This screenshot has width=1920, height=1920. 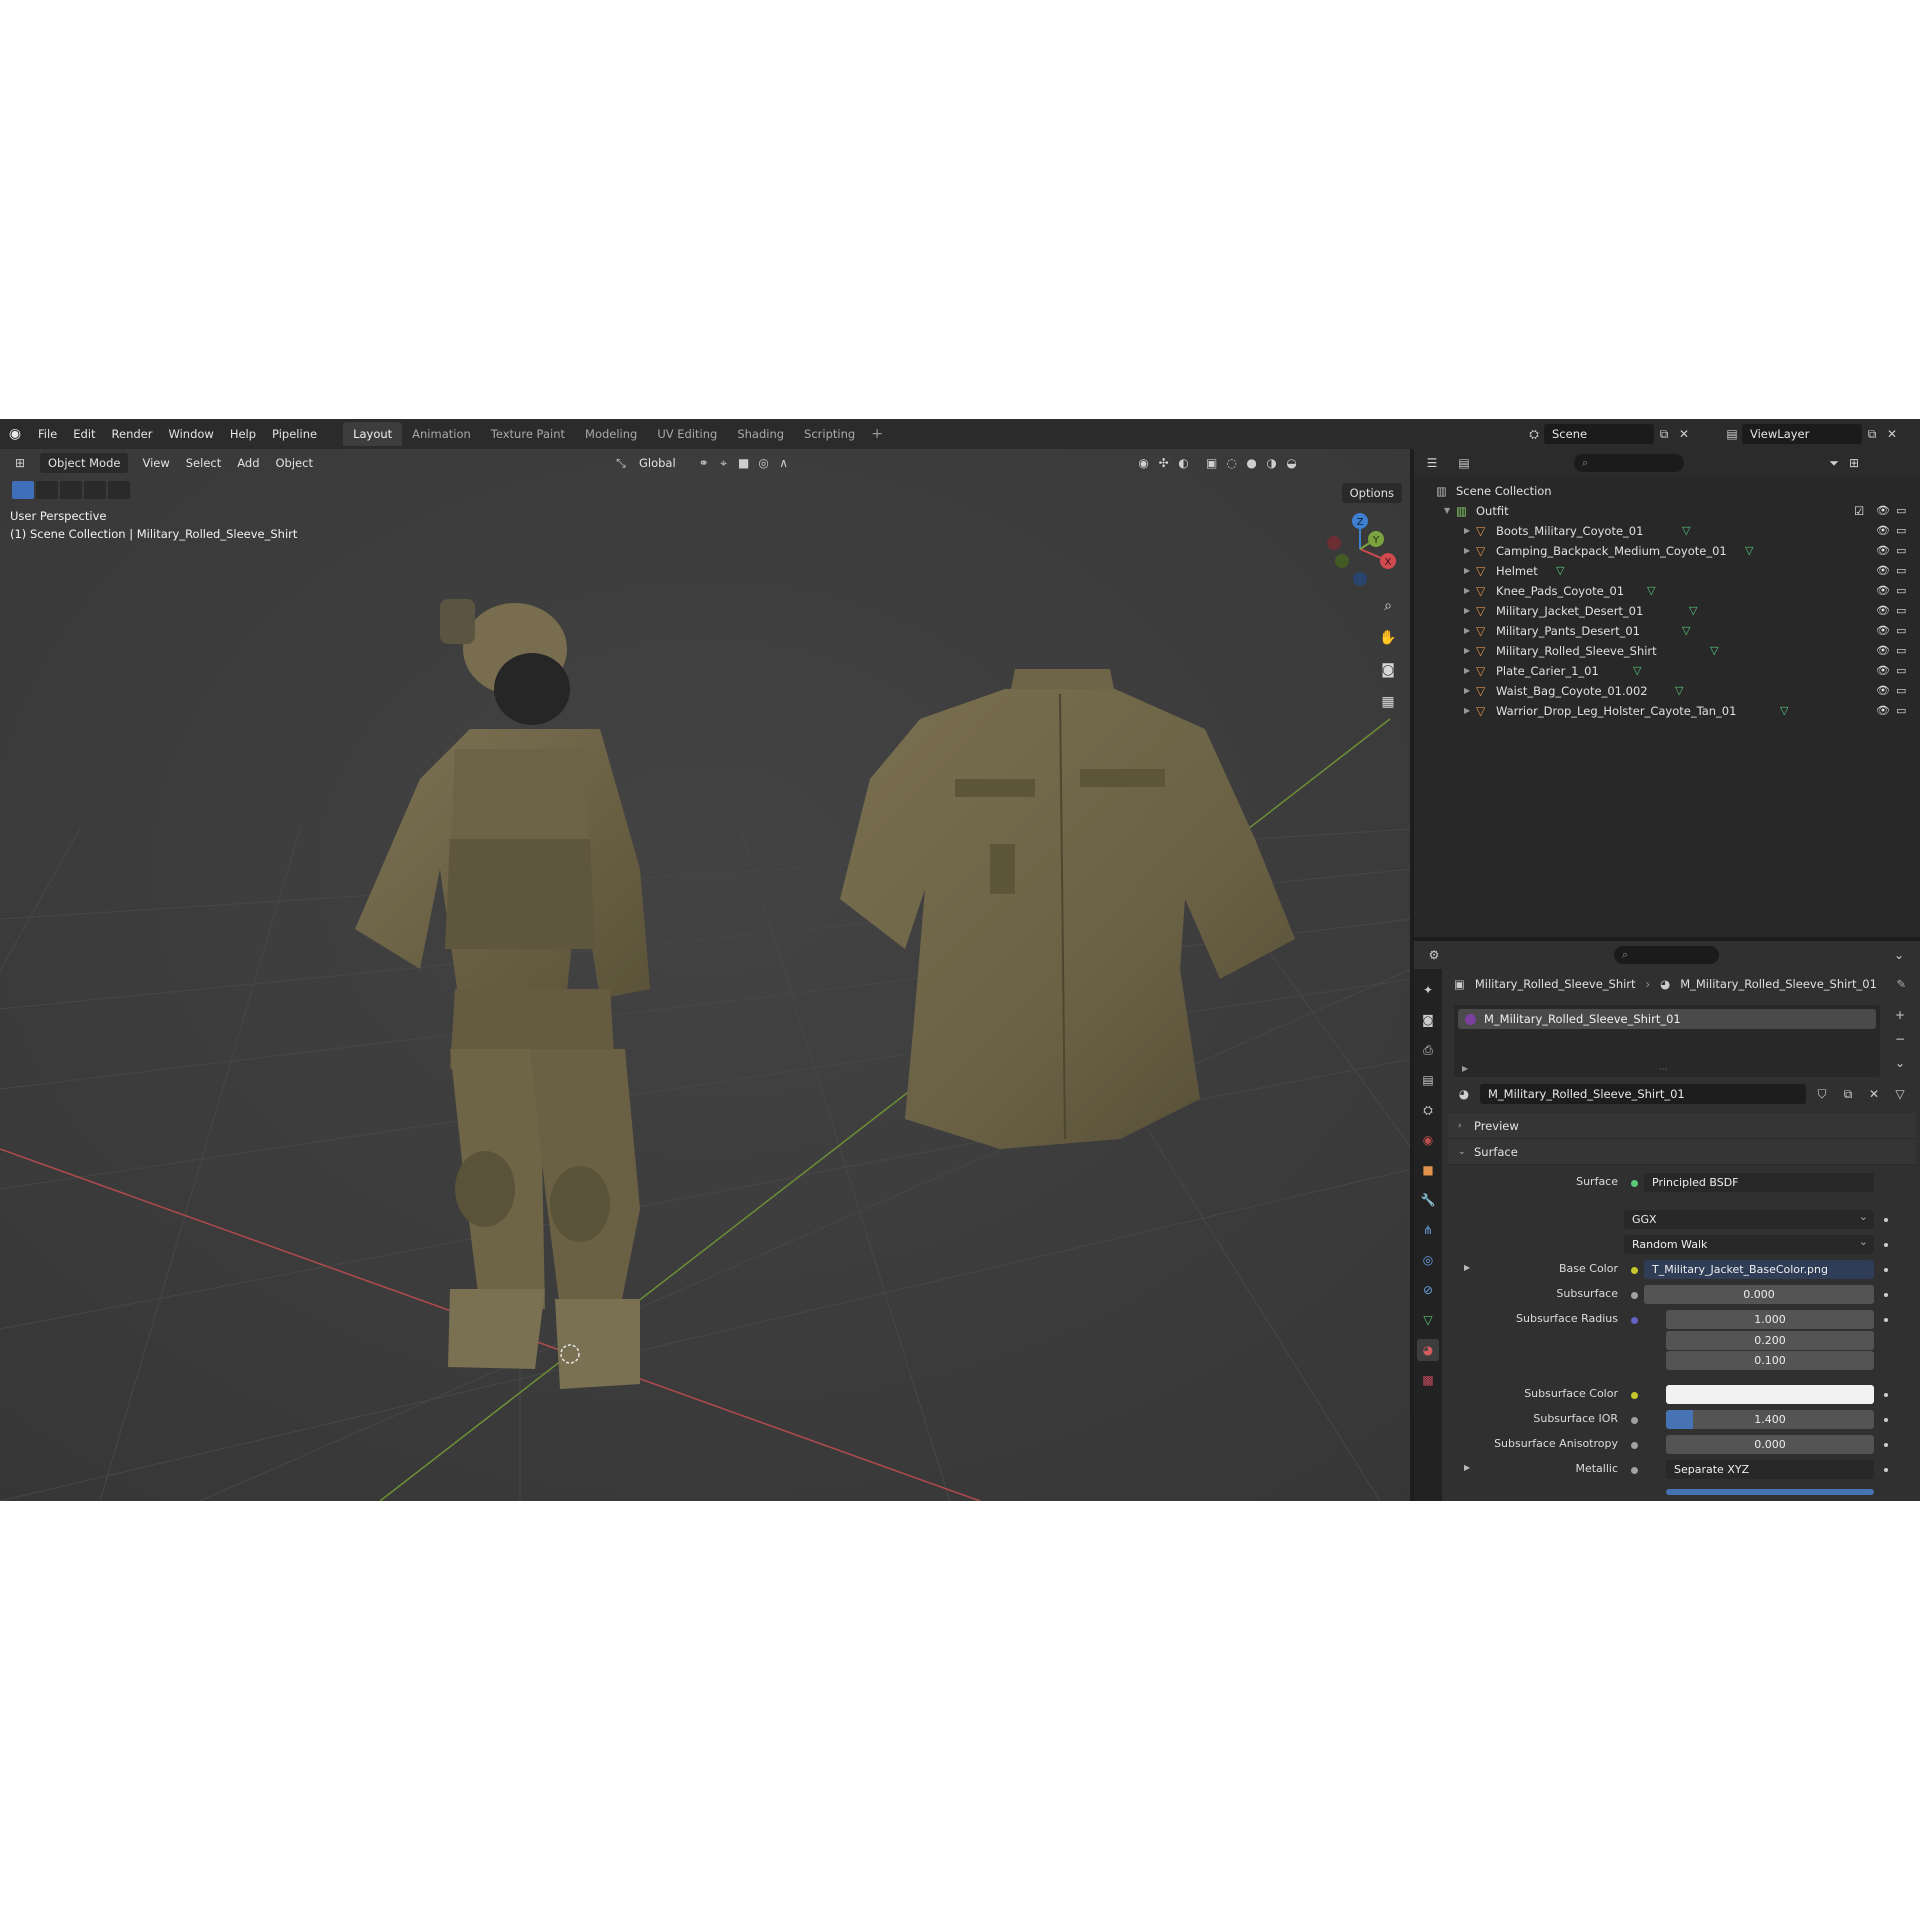 I want to click on new-viewlayer-icon: ⧉, so click(x=1872, y=434).